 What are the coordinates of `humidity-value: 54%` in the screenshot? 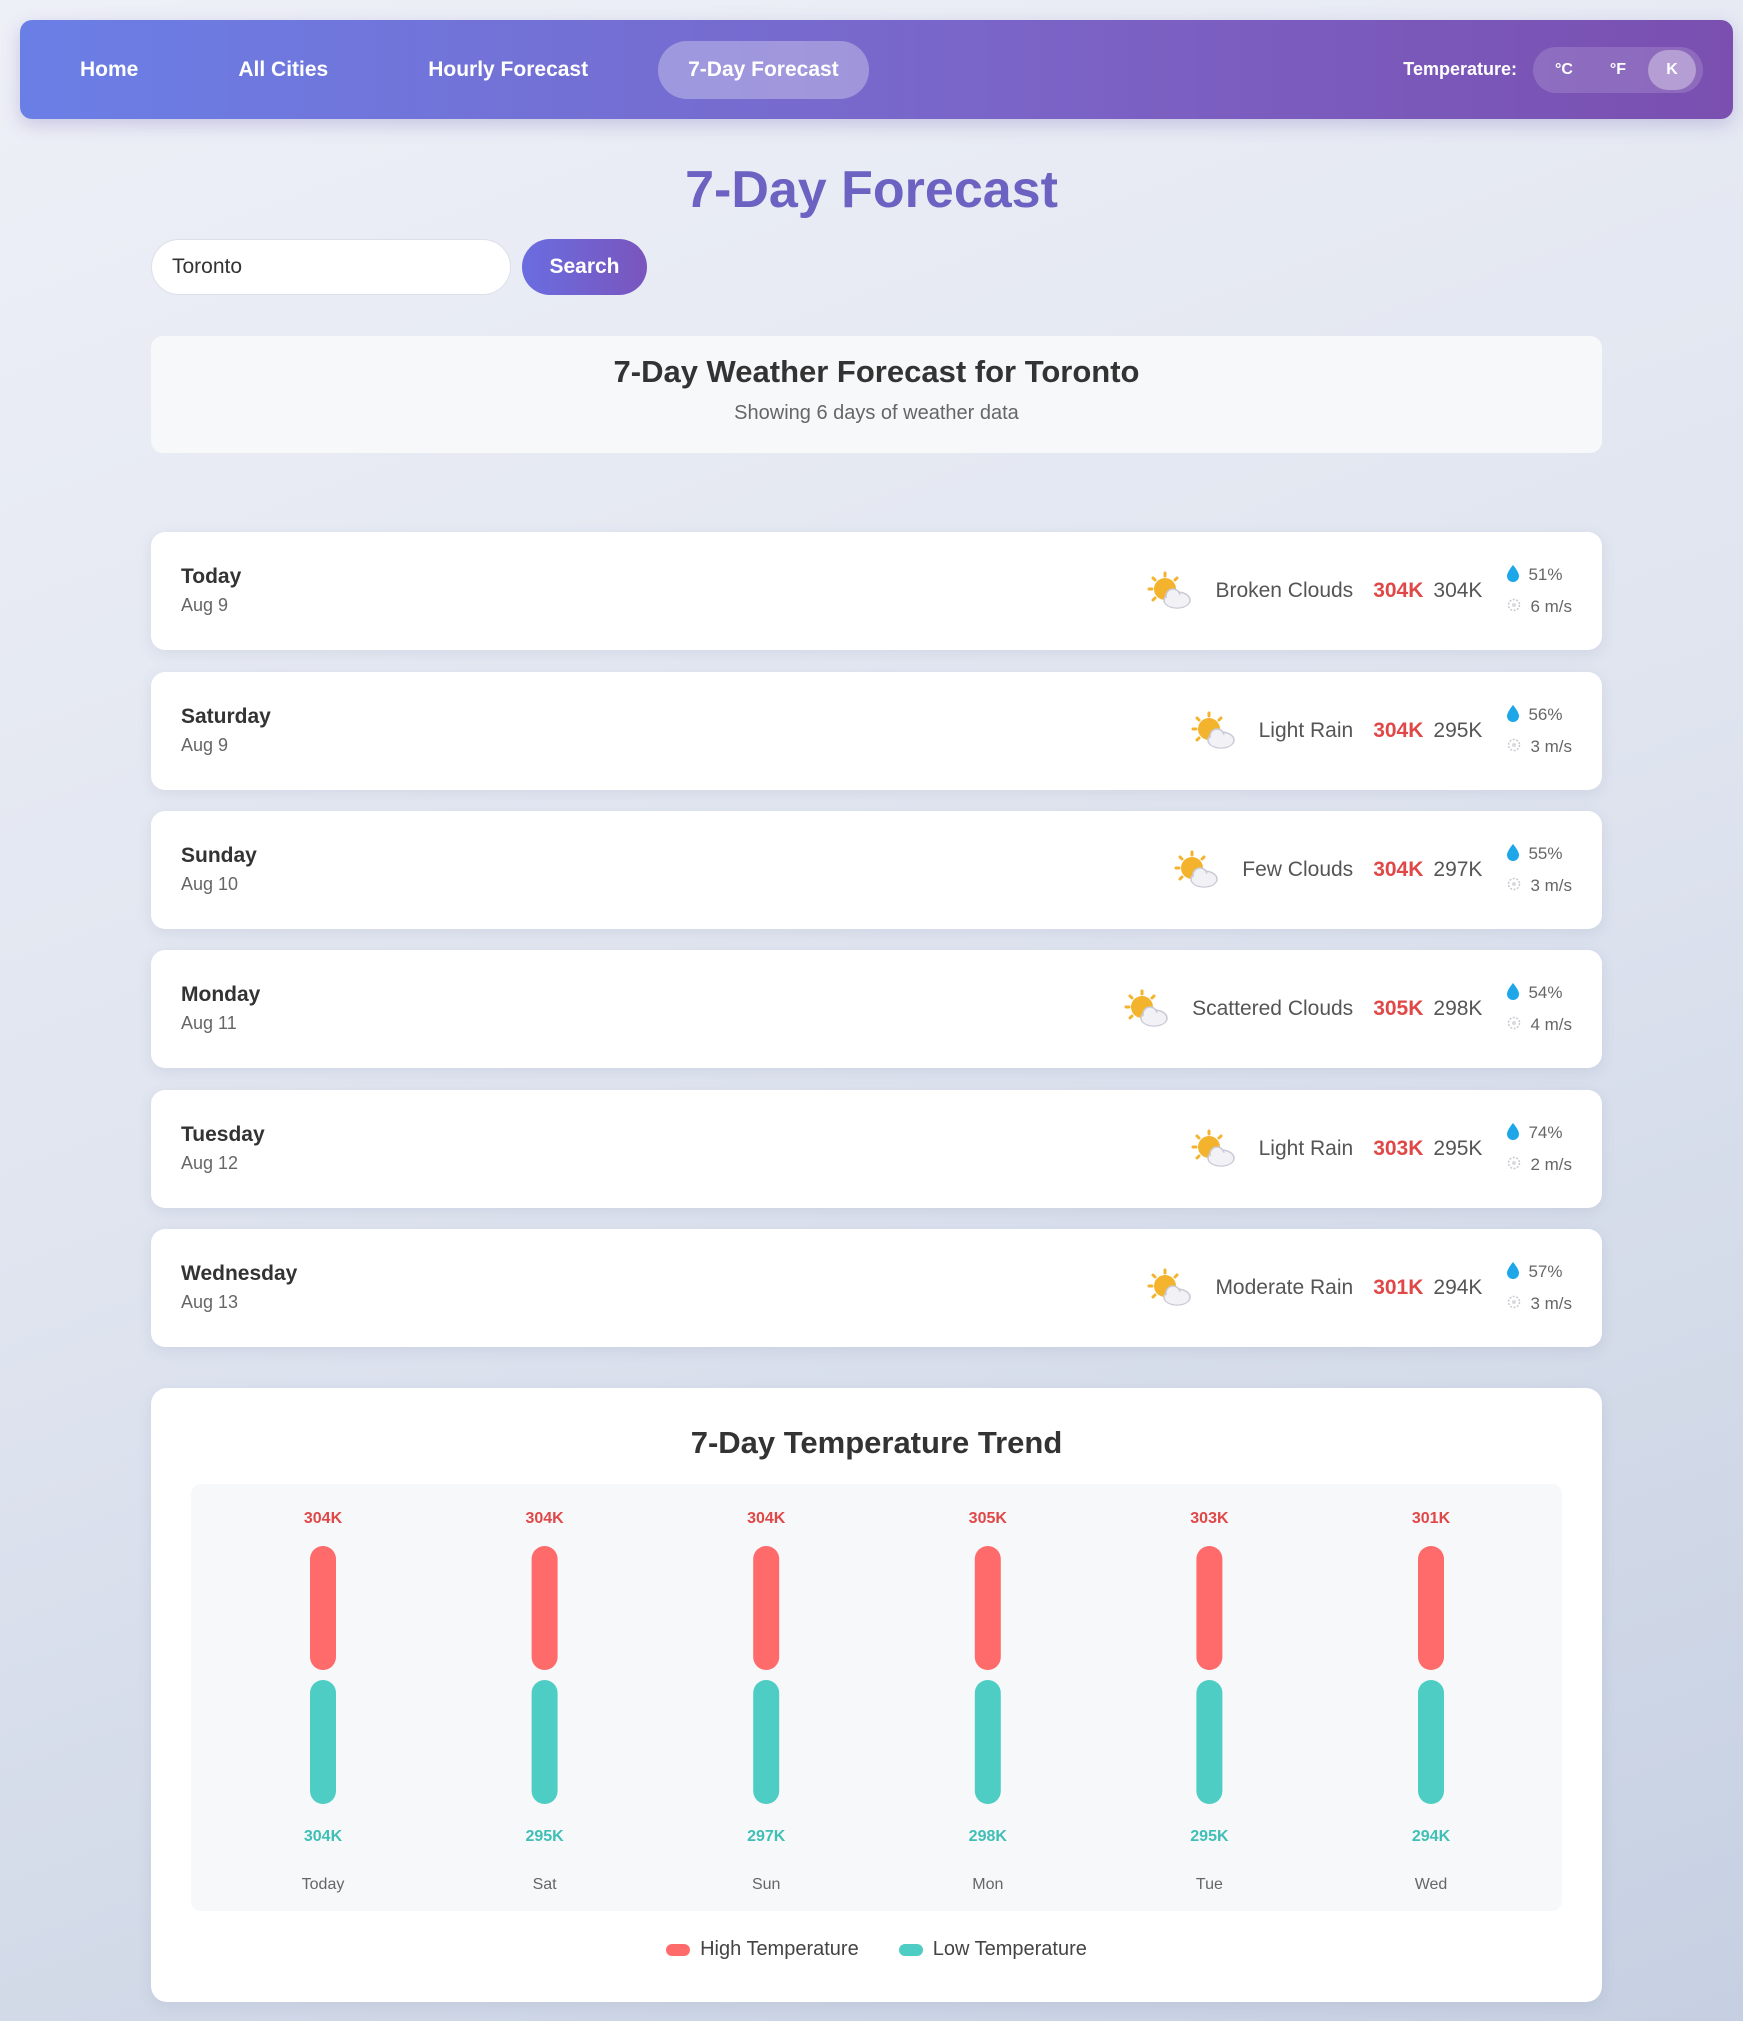 It's located at (1545, 992).